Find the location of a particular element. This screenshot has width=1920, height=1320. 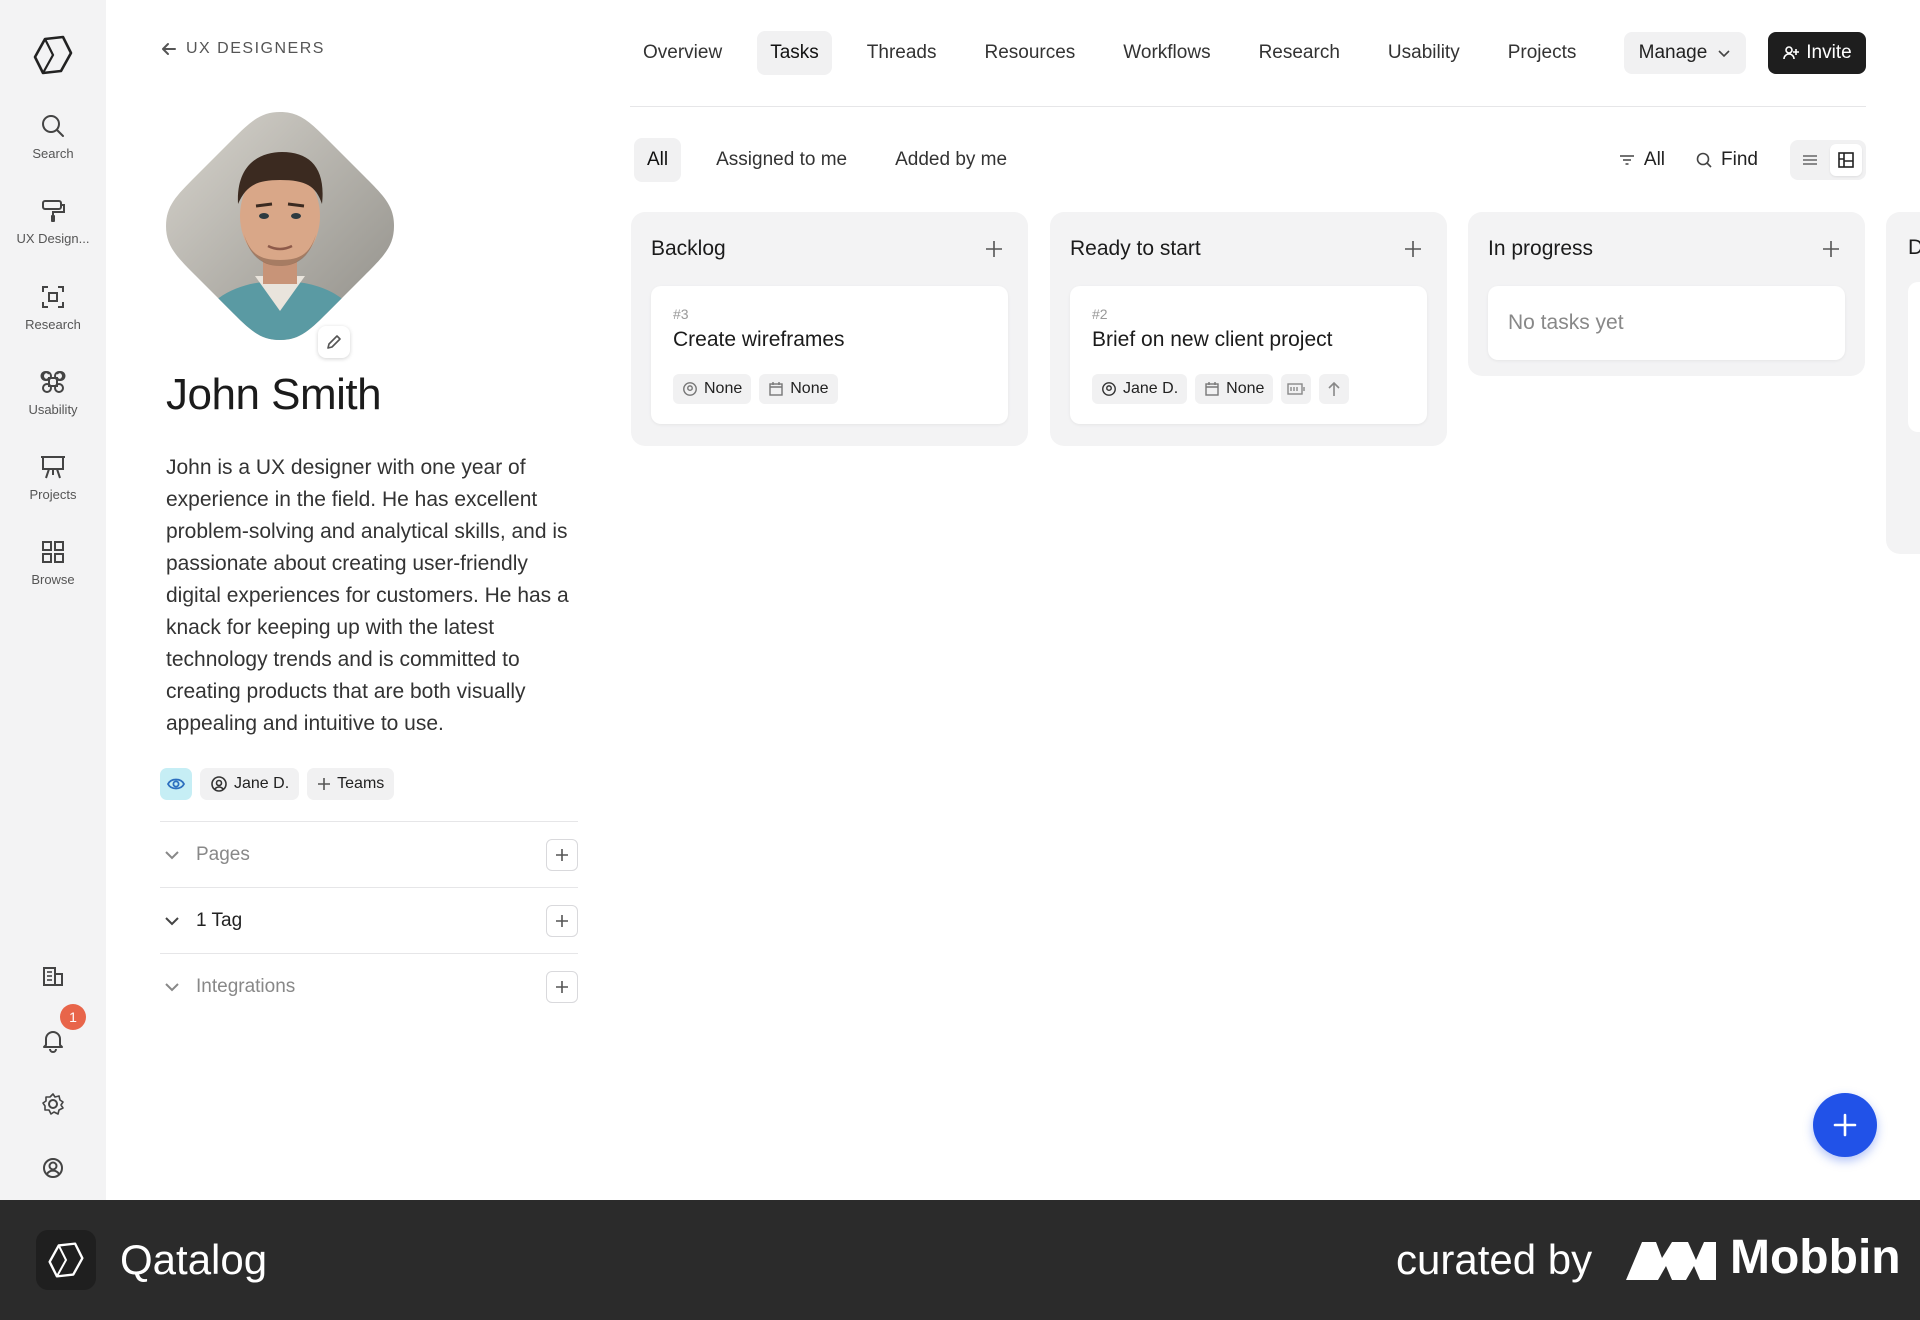

section-pages: Pages is located at coordinates (369, 854).